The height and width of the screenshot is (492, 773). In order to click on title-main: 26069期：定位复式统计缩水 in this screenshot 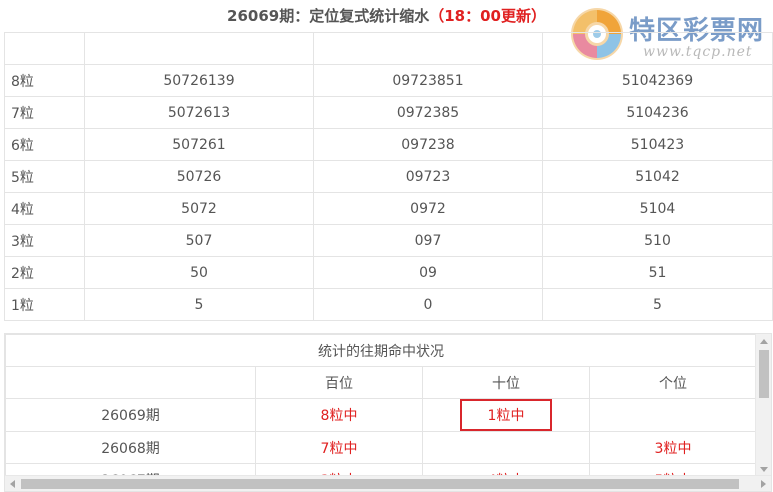, I will do `click(328, 16)`.